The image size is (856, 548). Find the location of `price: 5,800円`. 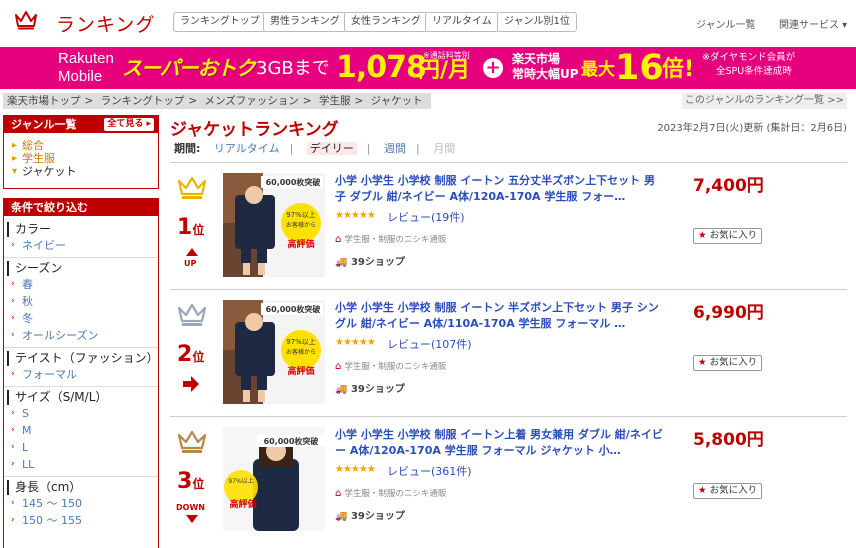

price: 5,800円 is located at coordinates (728, 440).